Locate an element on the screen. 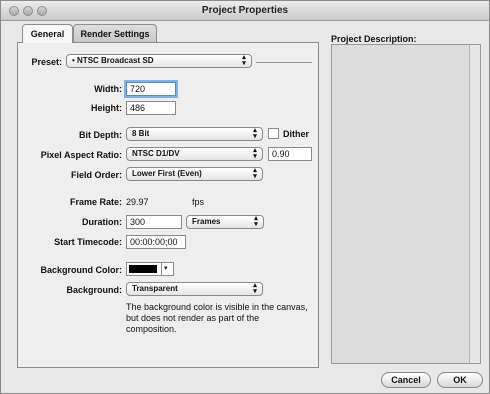  frame-rate-label: Frame Rate: is located at coordinates (95, 202).